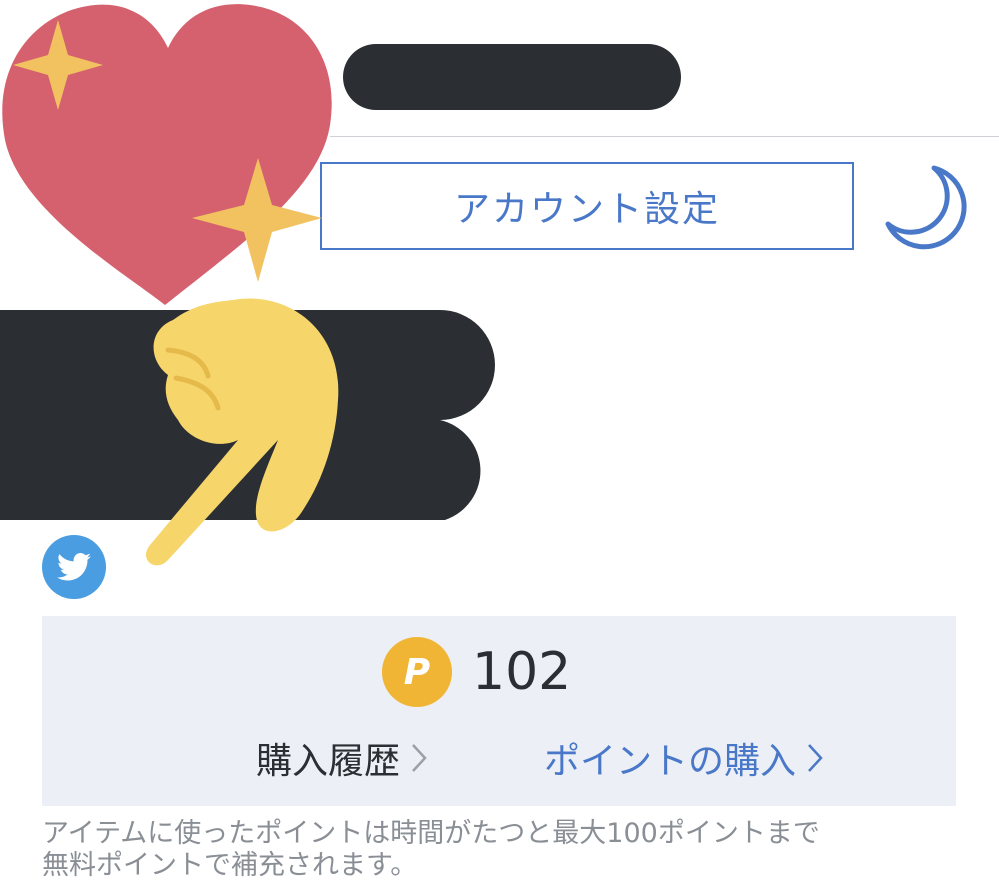 This screenshot has height=887, width=999. What do you see at coordinates (522, 672) in the screenshot?
I see `points-balance: 102` at bounding box center [522, 672].